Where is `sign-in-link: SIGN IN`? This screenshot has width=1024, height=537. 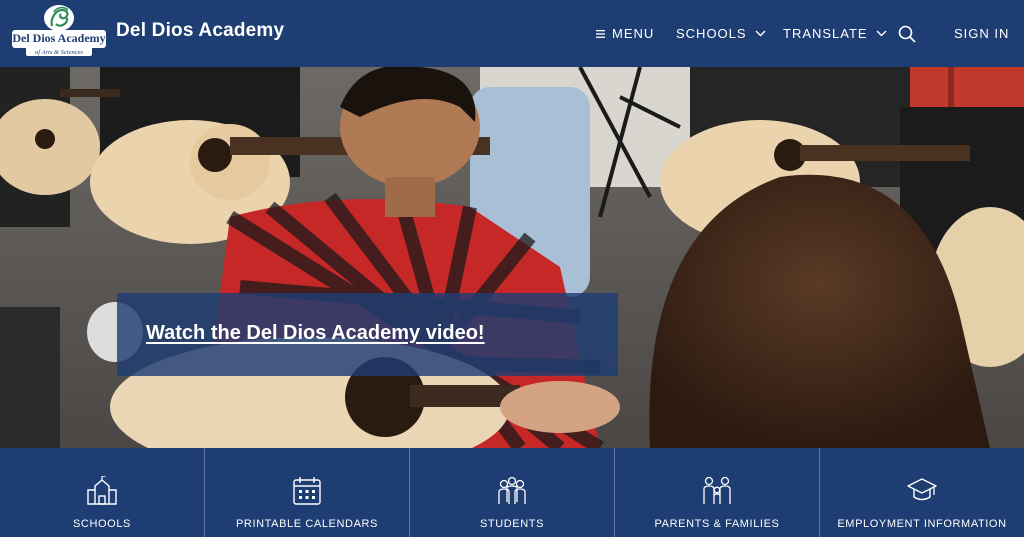
sign-in-link: SIGN IN is located at coordinates (981, 33).